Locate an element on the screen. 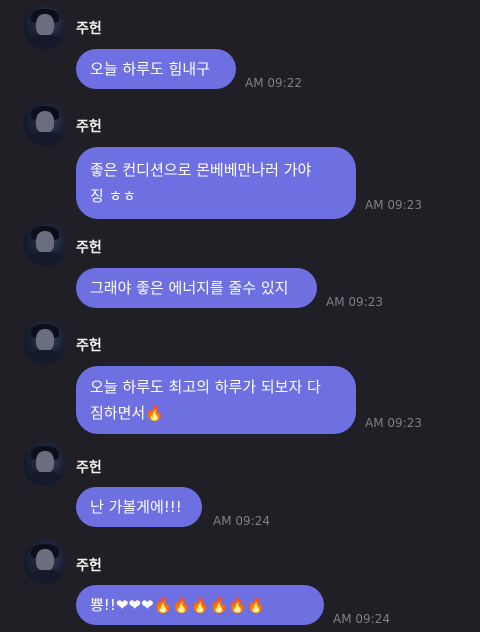 This screenshot has height=632, width=480. message-line: 좋은 컨디션으로 몬베베만나러 가야 is located at coordinates (201, 170).